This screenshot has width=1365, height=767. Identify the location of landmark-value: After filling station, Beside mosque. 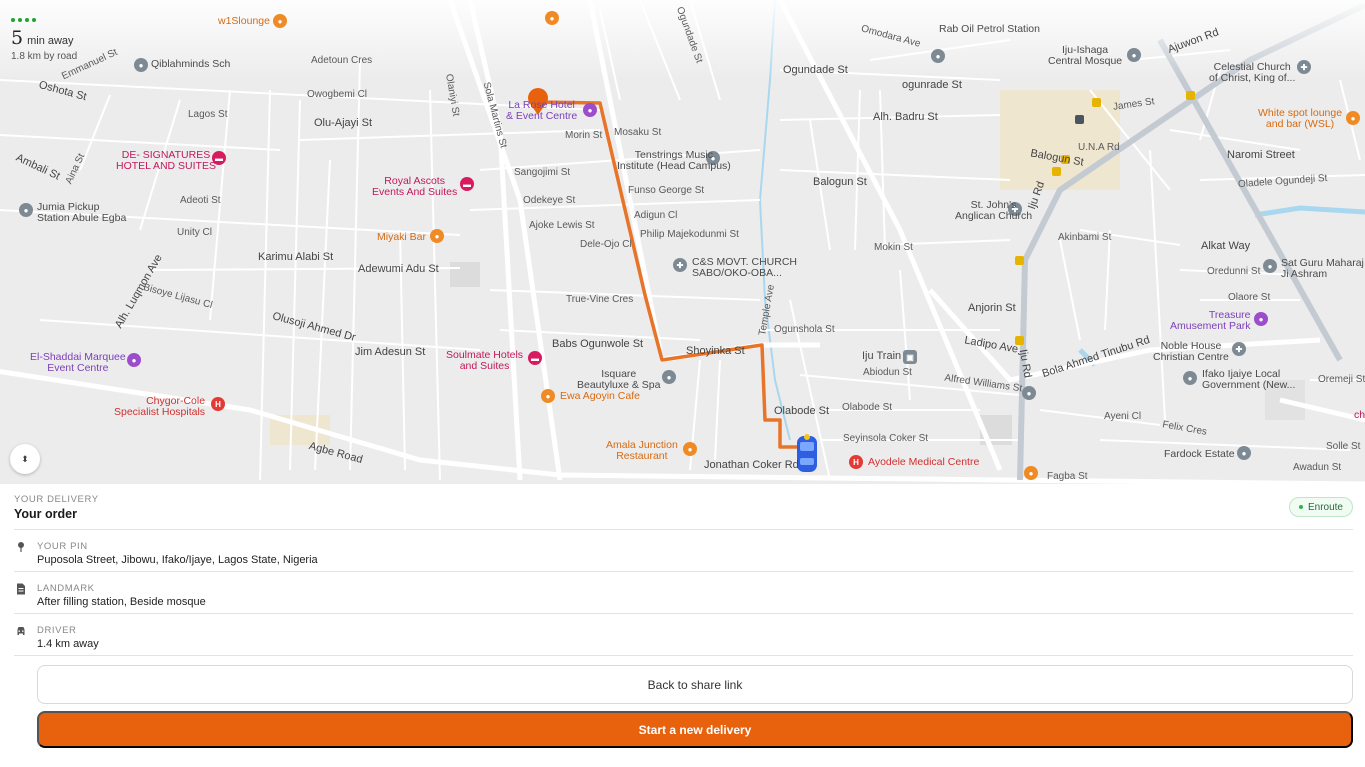
(121, 602).